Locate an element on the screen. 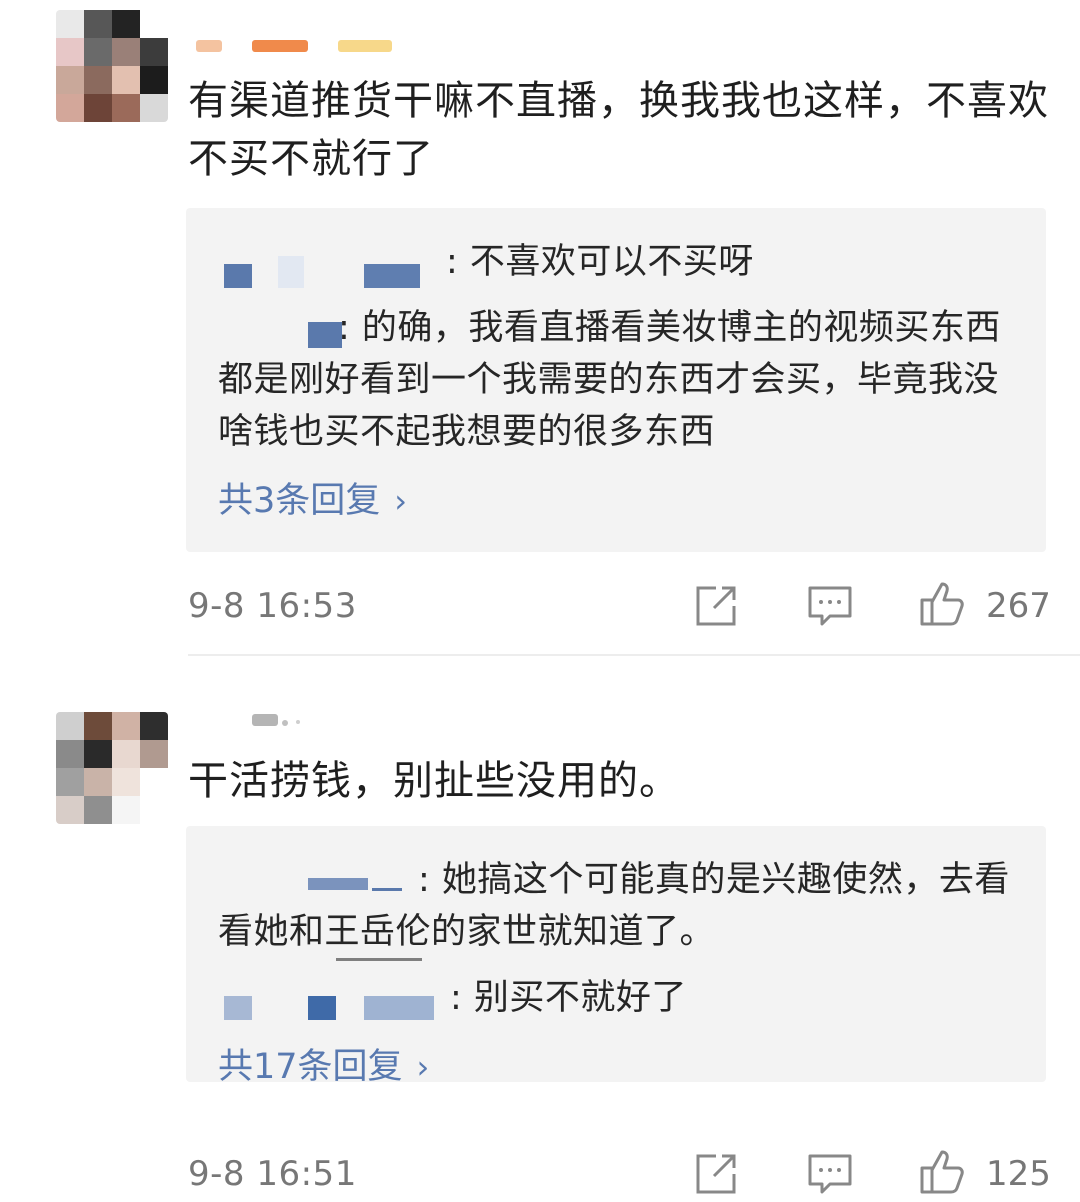 This screenshot has height=1202, width=1080. like-count: 125 is located at coordinates (1018, 1174).